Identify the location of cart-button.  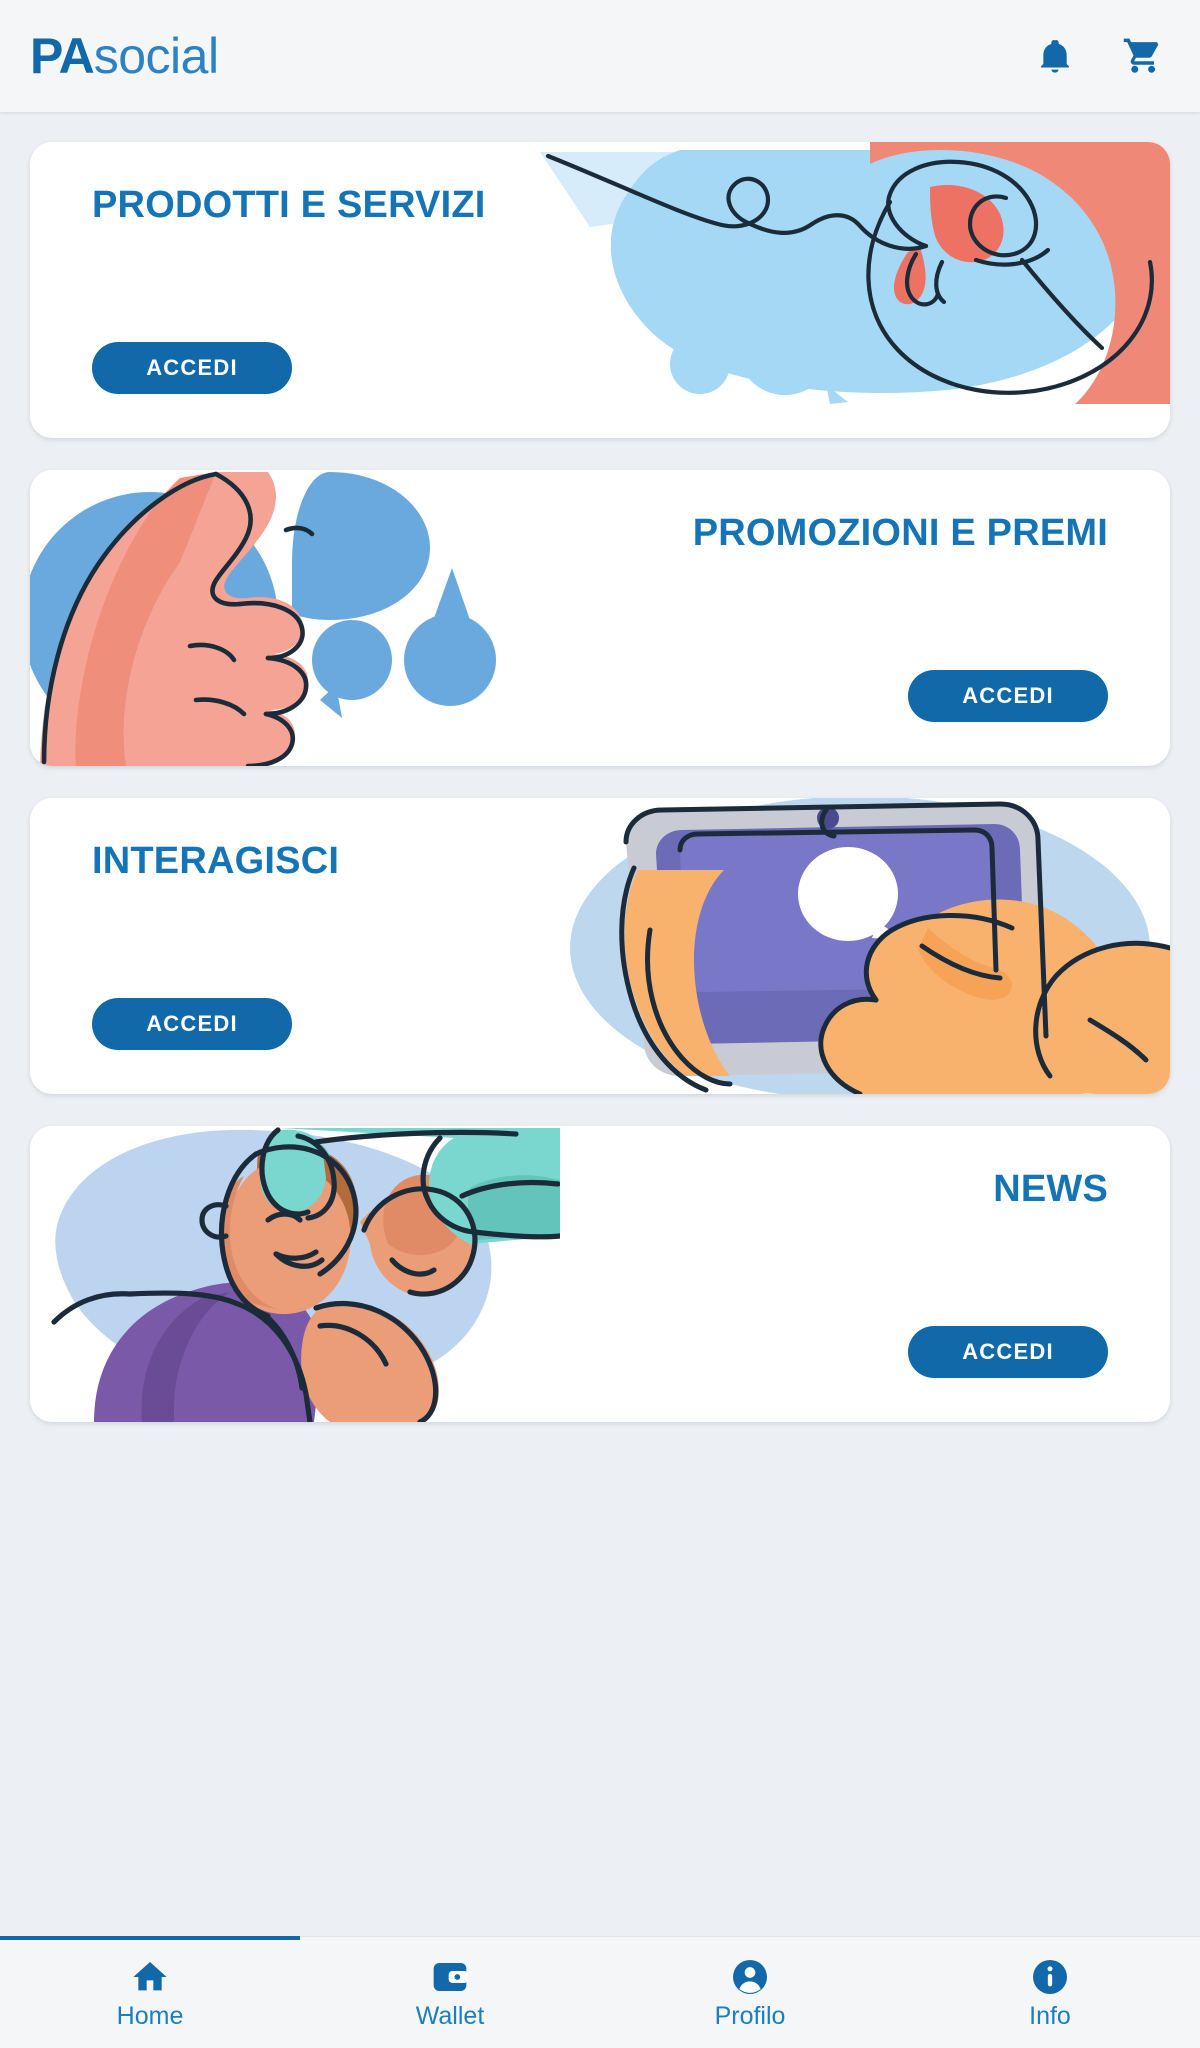
(1143, 56).